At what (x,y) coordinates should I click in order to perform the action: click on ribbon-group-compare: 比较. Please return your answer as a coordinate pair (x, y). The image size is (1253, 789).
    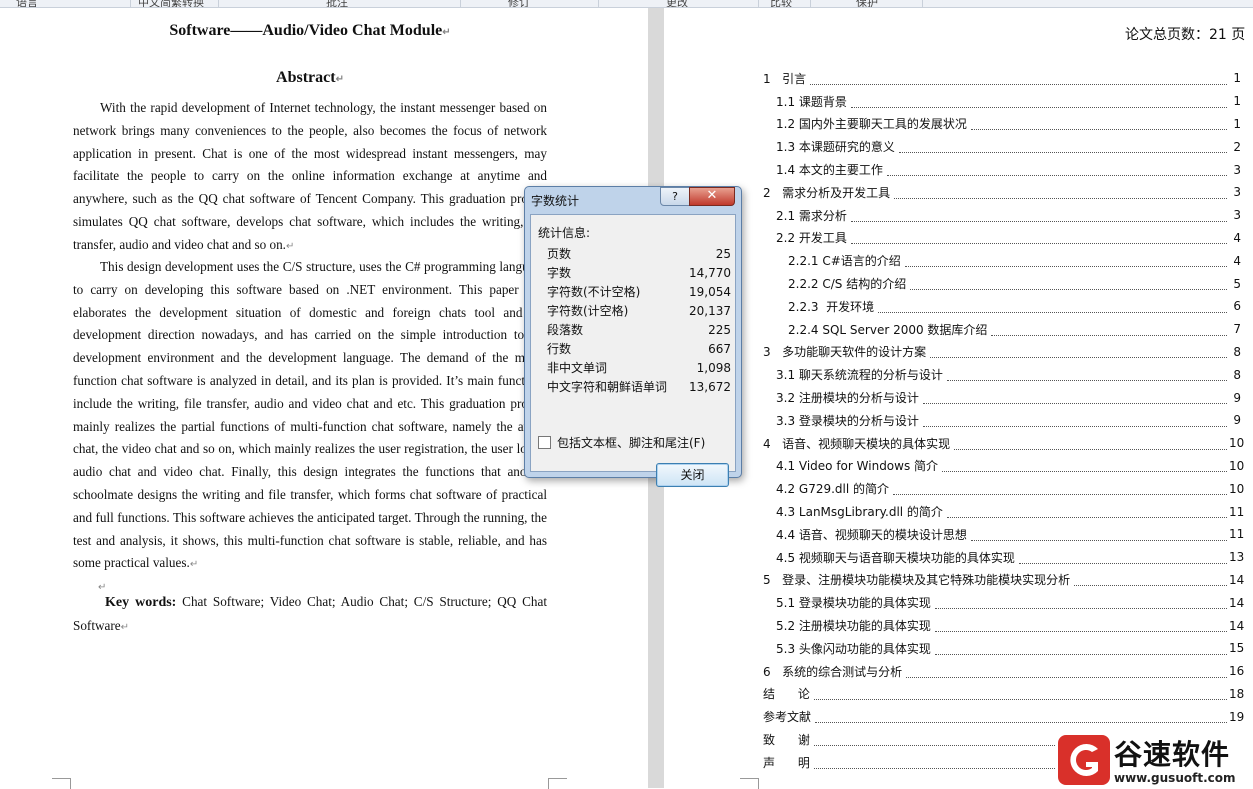
    Looking at the image, I should click on (781, 3).